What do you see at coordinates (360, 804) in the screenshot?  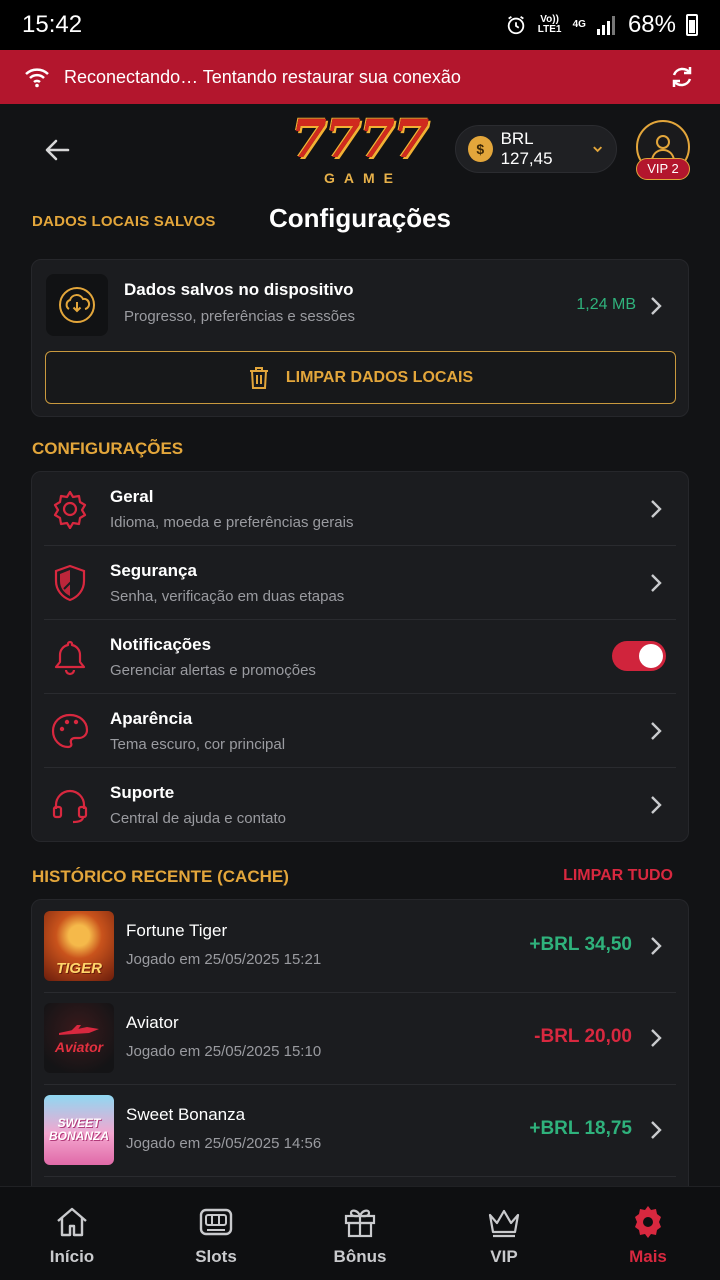 I see `settings-item-support: Suporte Central de ajuda e contato` at bounding box center [360, 804].